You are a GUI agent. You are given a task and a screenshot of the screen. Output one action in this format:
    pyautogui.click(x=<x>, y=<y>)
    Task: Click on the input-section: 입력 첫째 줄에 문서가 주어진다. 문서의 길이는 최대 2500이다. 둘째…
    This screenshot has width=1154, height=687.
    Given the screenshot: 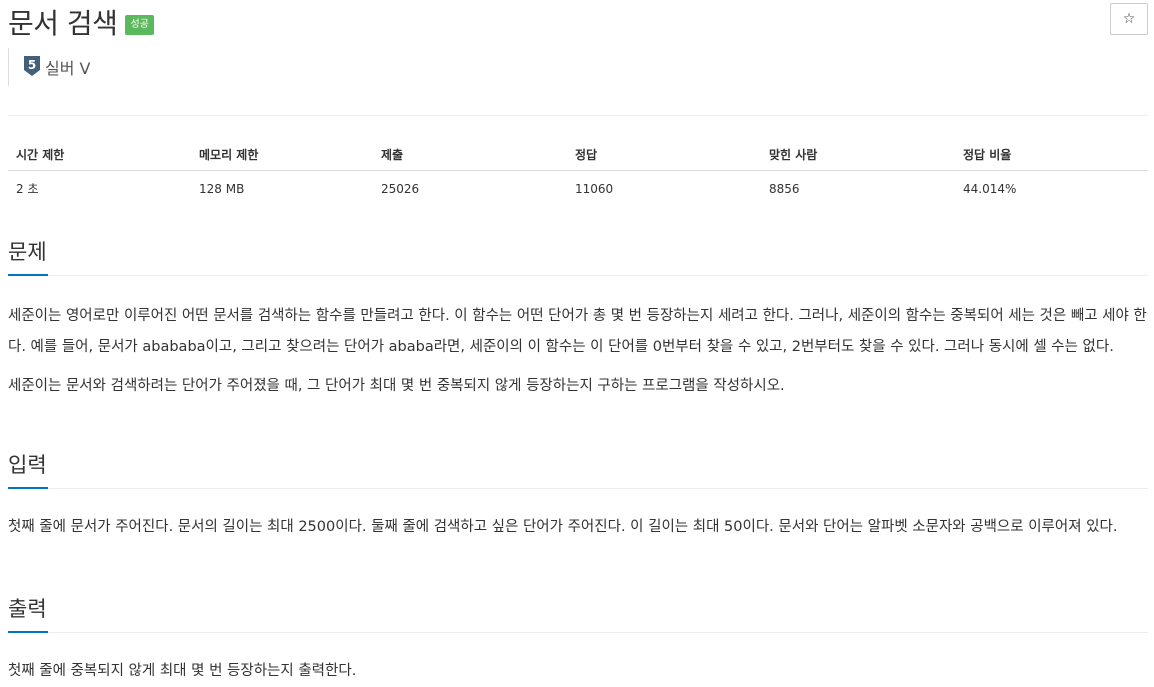 What is the action you would take?
    pyautogui.click(x=578, y=497)
    